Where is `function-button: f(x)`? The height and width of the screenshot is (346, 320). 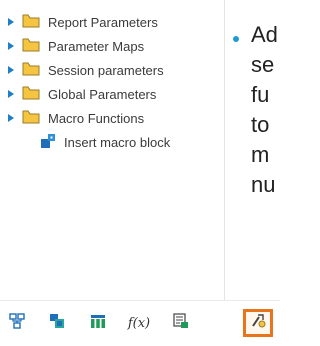
function-button: f(x) is located at coordinates (139, 323).